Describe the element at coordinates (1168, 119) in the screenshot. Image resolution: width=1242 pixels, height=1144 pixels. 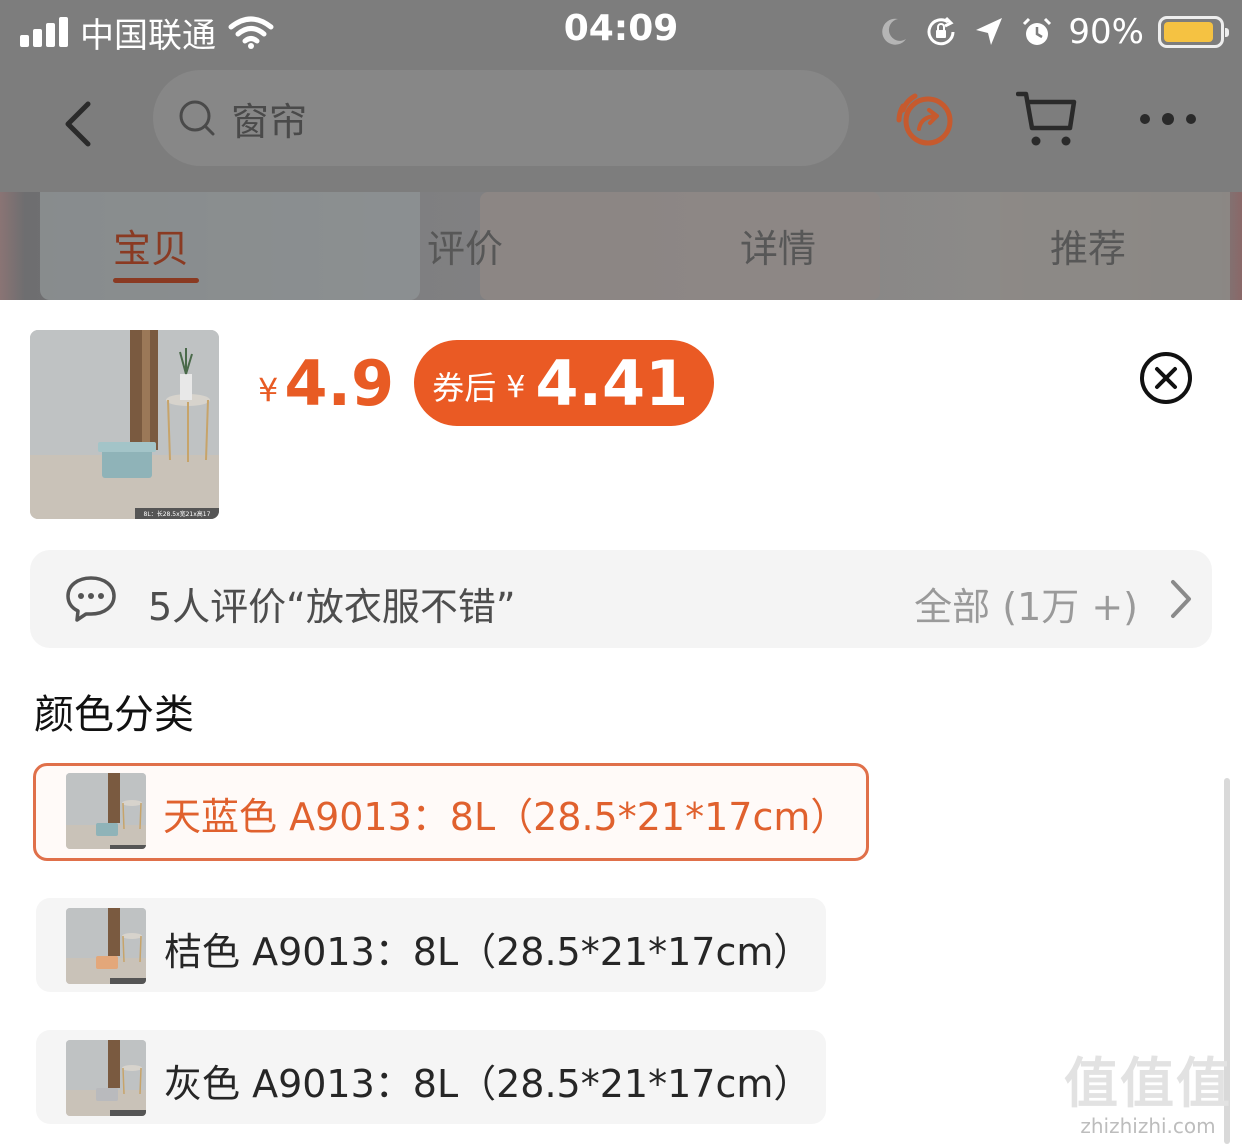
I see `more-dots-icon` at that location.